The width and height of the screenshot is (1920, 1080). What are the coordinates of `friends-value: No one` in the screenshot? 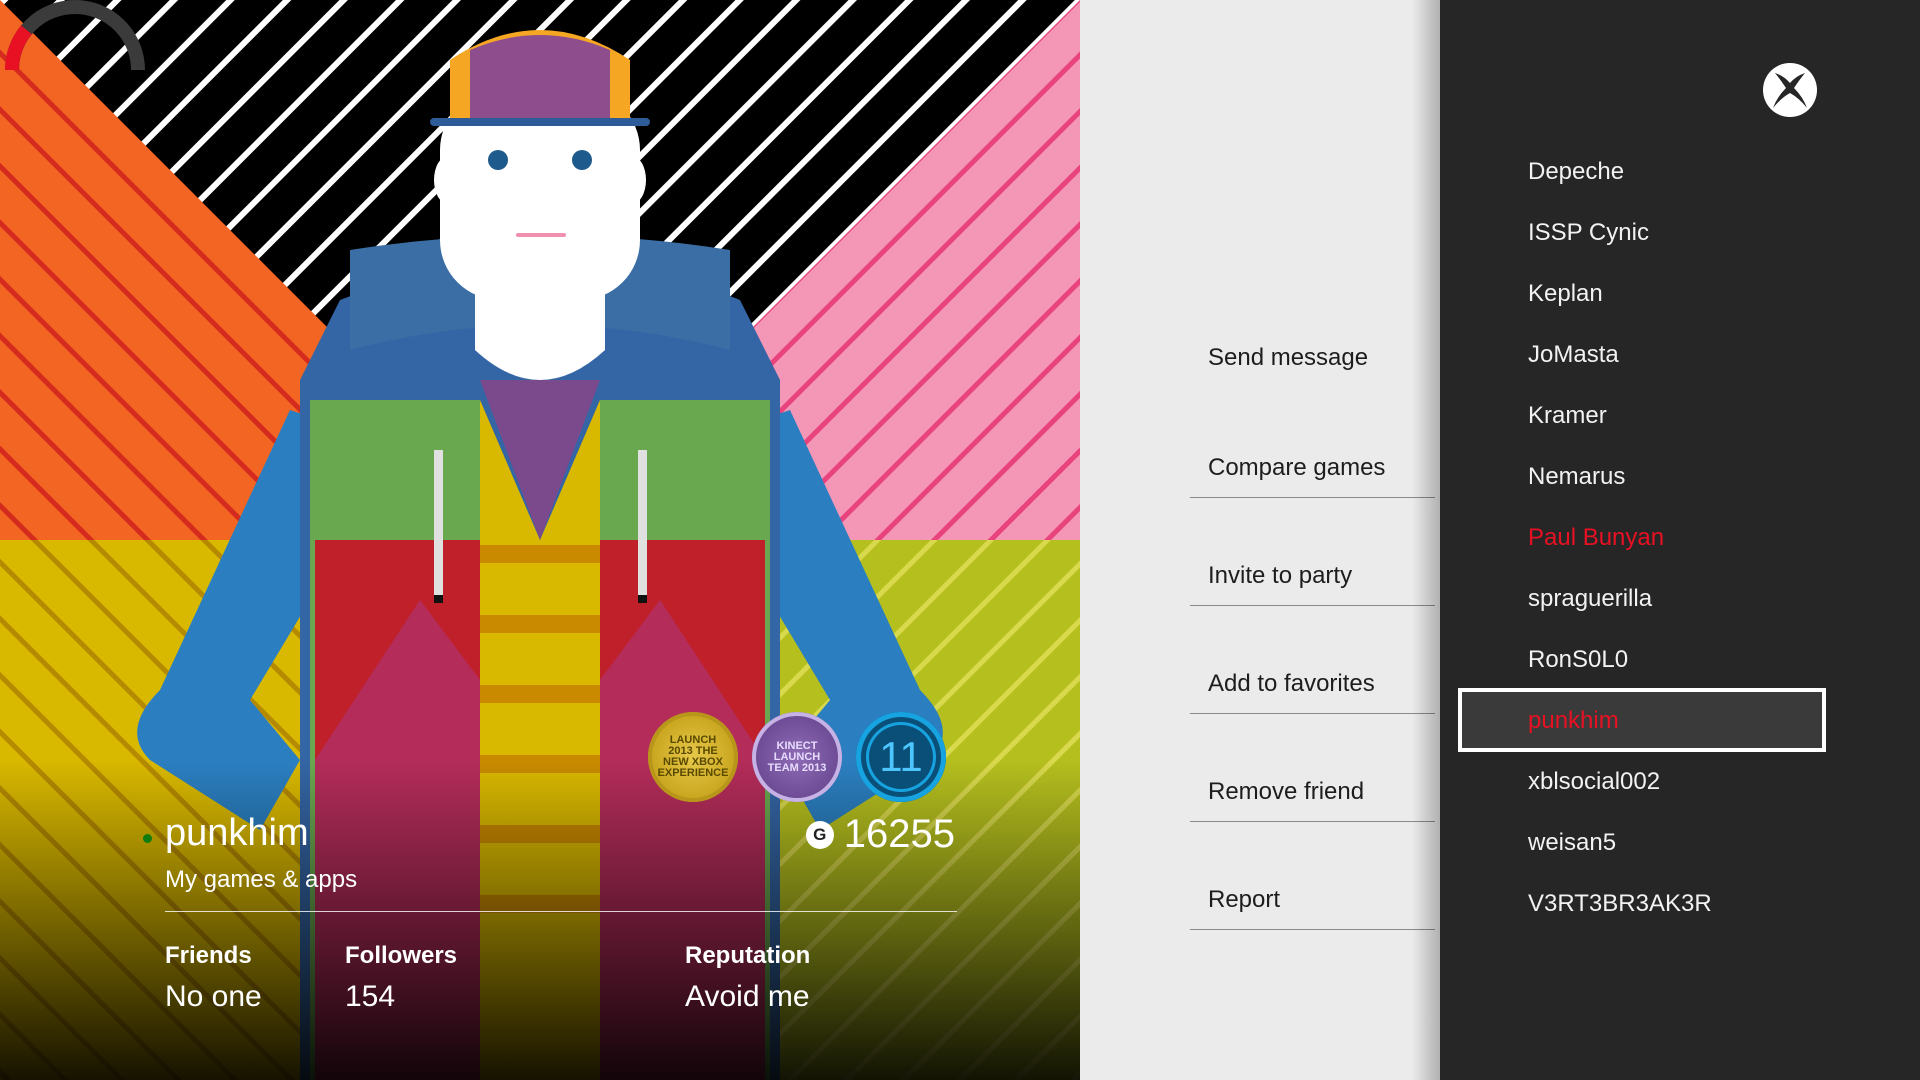 It's located at (213, 996).